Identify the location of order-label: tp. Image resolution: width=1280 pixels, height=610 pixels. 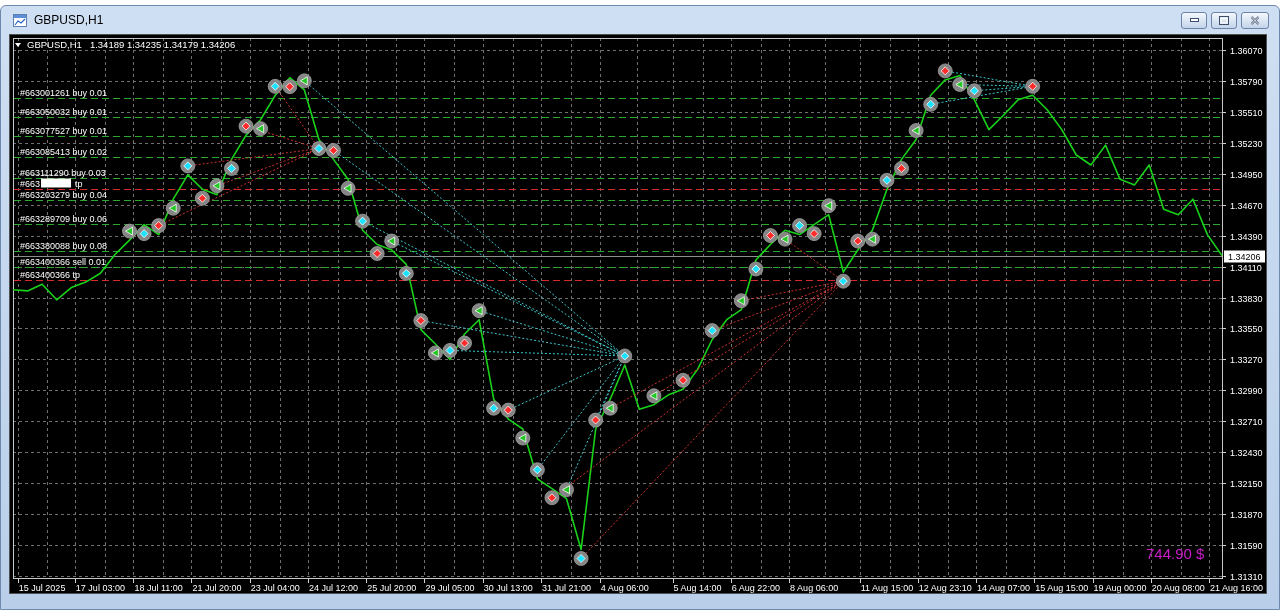
(79, 183).